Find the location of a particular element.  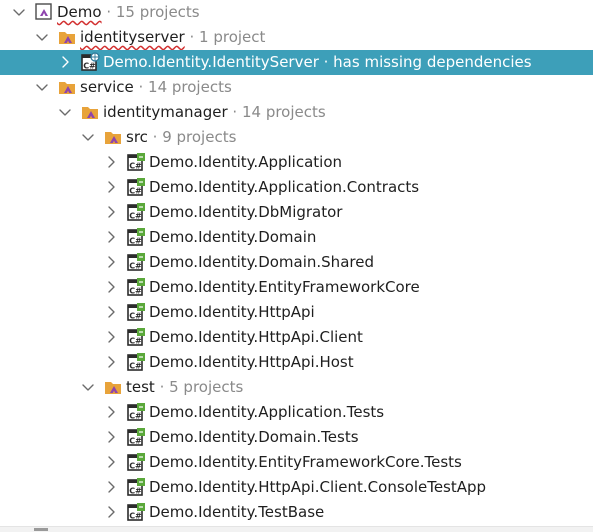

tree-row-src: src · 9 projects is located at coordinates (296, 137).